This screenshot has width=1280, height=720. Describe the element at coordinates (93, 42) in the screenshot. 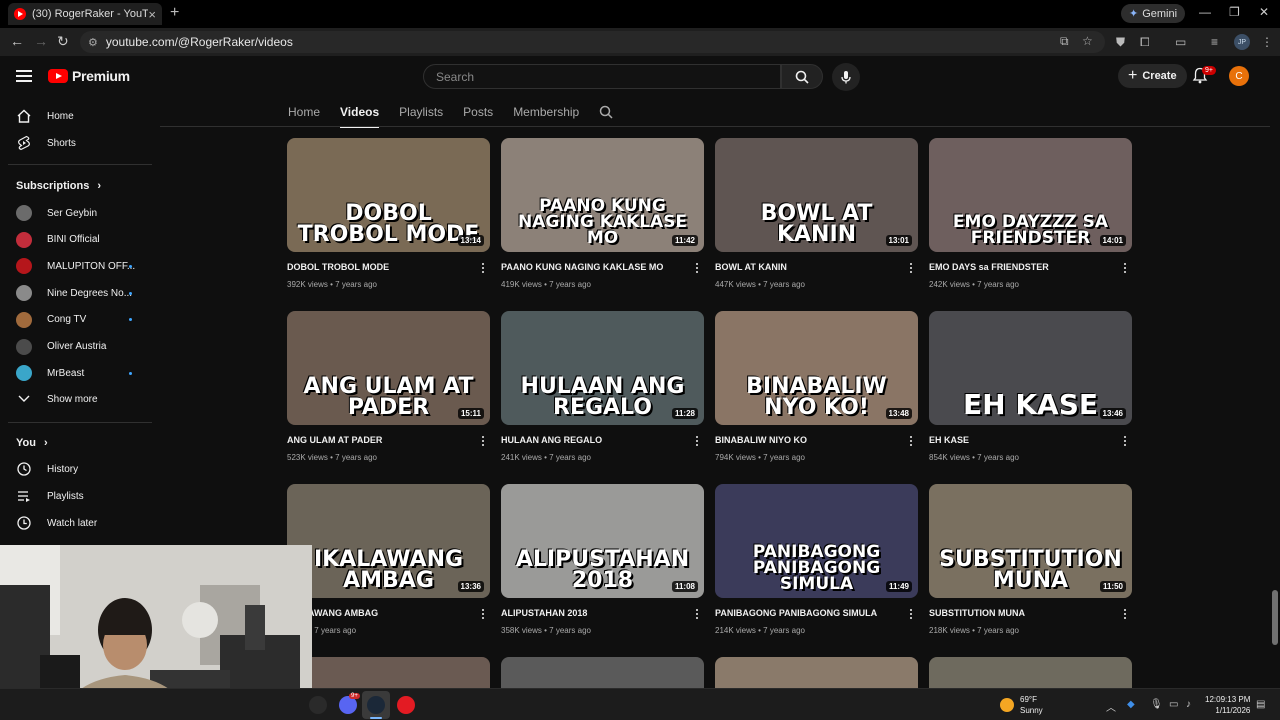

I see `site-info-icon: ⚙` at that location.